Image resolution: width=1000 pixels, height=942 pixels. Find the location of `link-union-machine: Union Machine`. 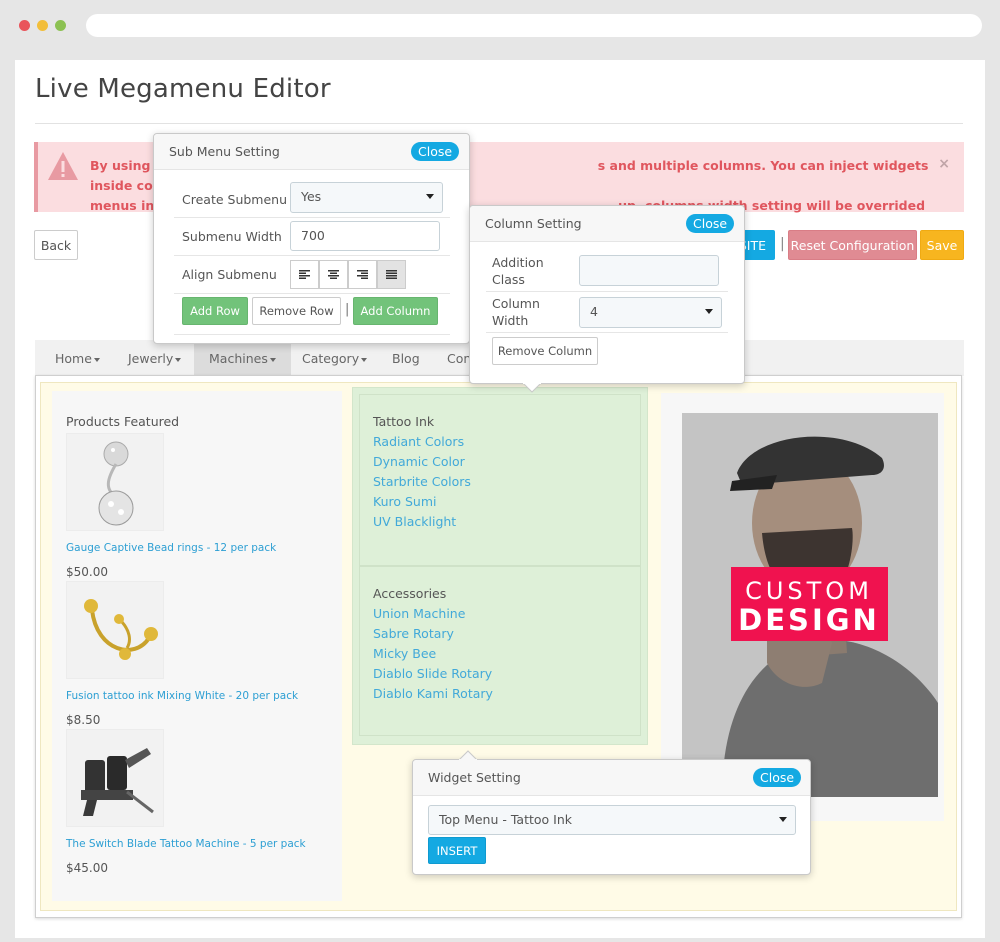

link-union-machine: Union Machine is located at coordinates (419, 613).